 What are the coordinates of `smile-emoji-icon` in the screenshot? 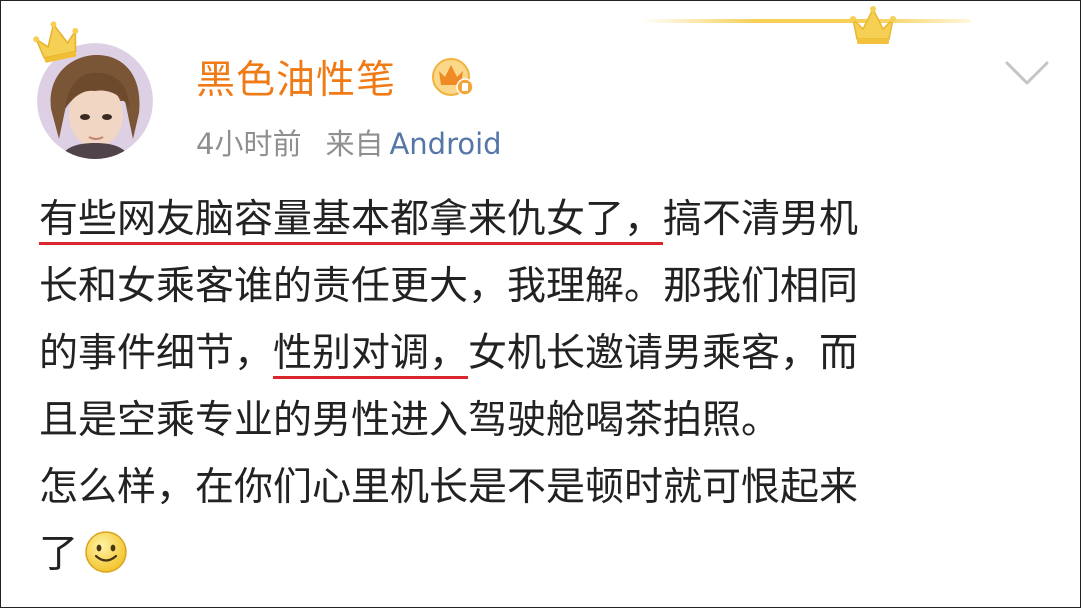 It's located at (106, 552).